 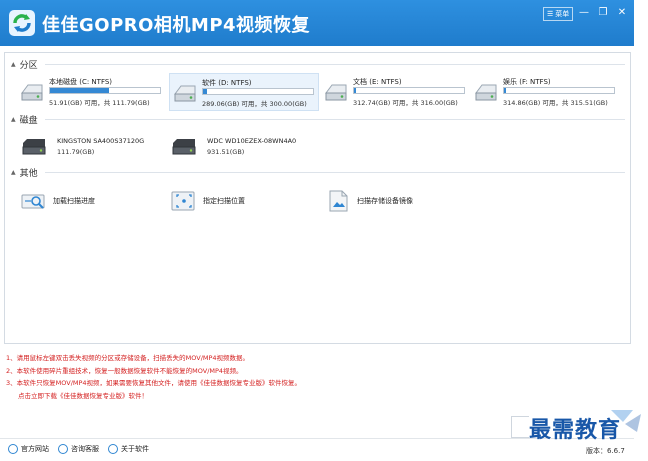 I want to click on about-software-link: 关于软件, so click(x=128, y=449).